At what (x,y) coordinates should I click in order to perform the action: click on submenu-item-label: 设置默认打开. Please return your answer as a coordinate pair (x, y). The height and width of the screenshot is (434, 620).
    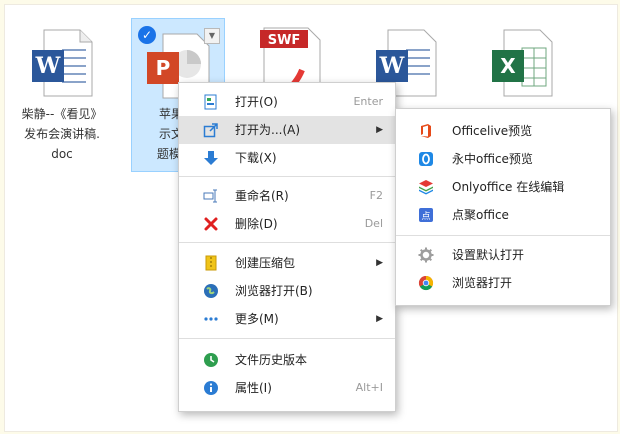
    Looking at the image, I should click on (488, 255).